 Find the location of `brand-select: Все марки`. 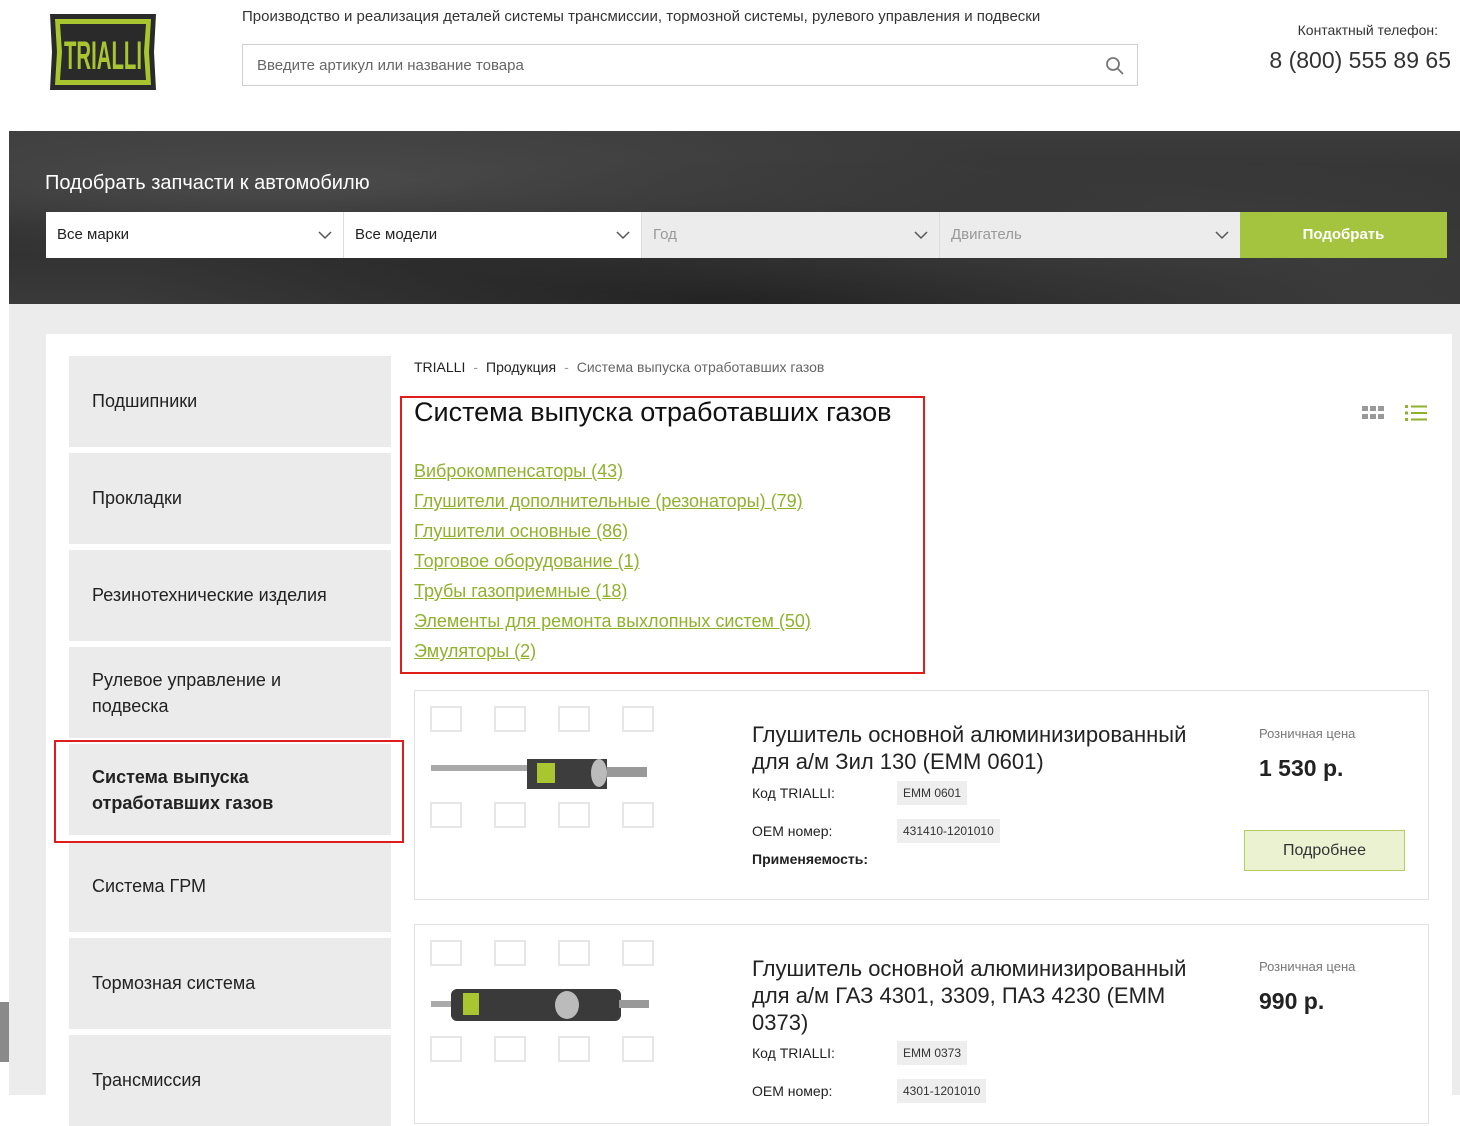

brand-select: Все марки is located at coordinates (195, 235).